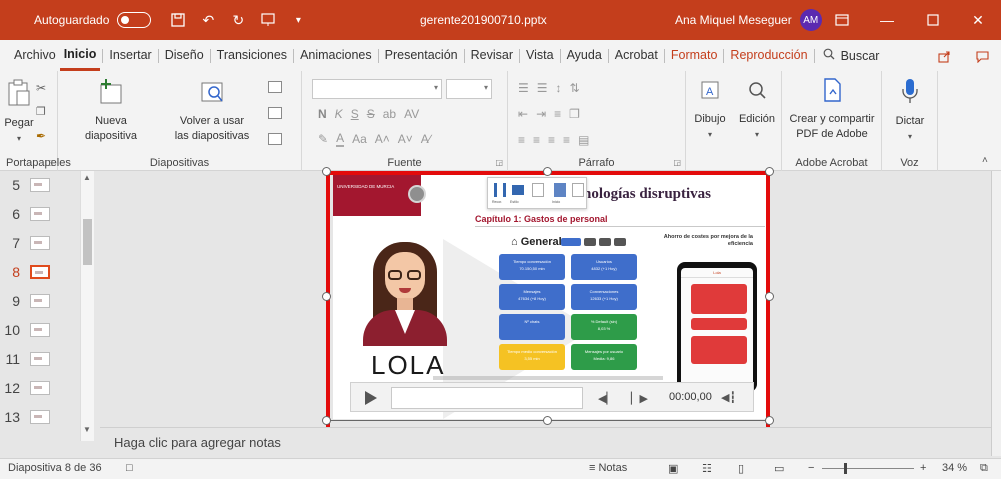  Describe the element at coordinates (275, 87) in the screenshot. I see `layout-icon` at that location.